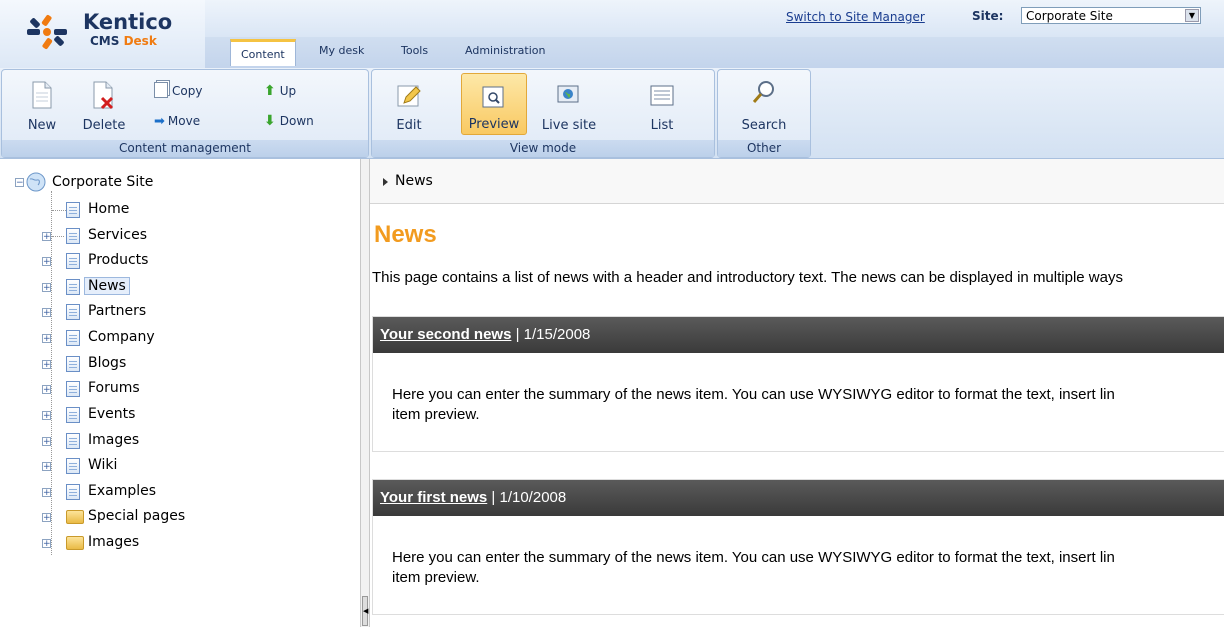  Describe the element at coordinates (405, 234) in the screenshot. I see `page-title: News` at that location.